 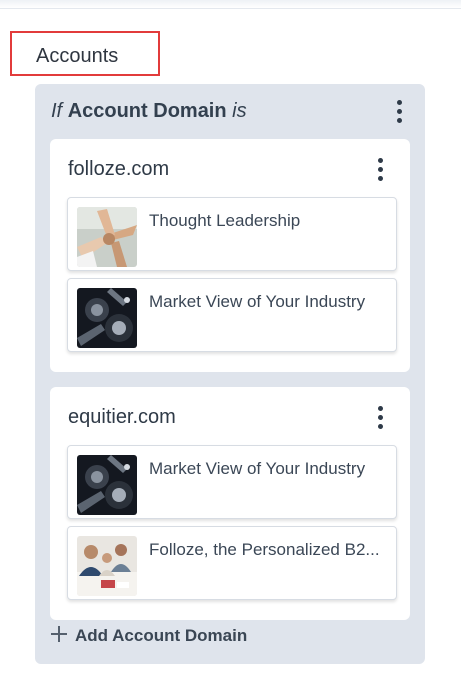 What do you see at coordinates (59, 634) in the screenshot?
I see `plus-icon` at bounding box center [59, 634].